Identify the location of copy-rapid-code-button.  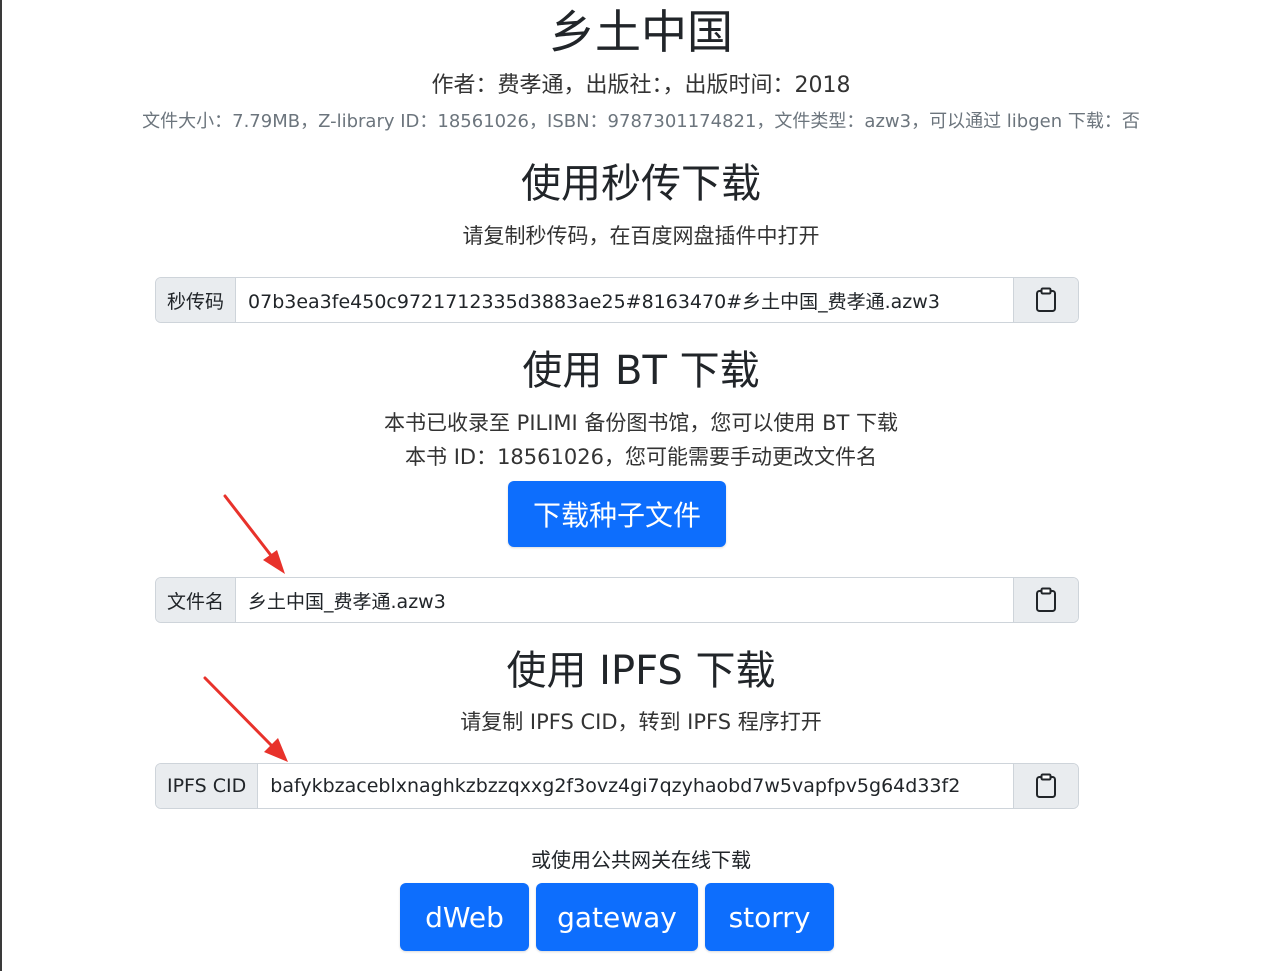
(1045, 300).